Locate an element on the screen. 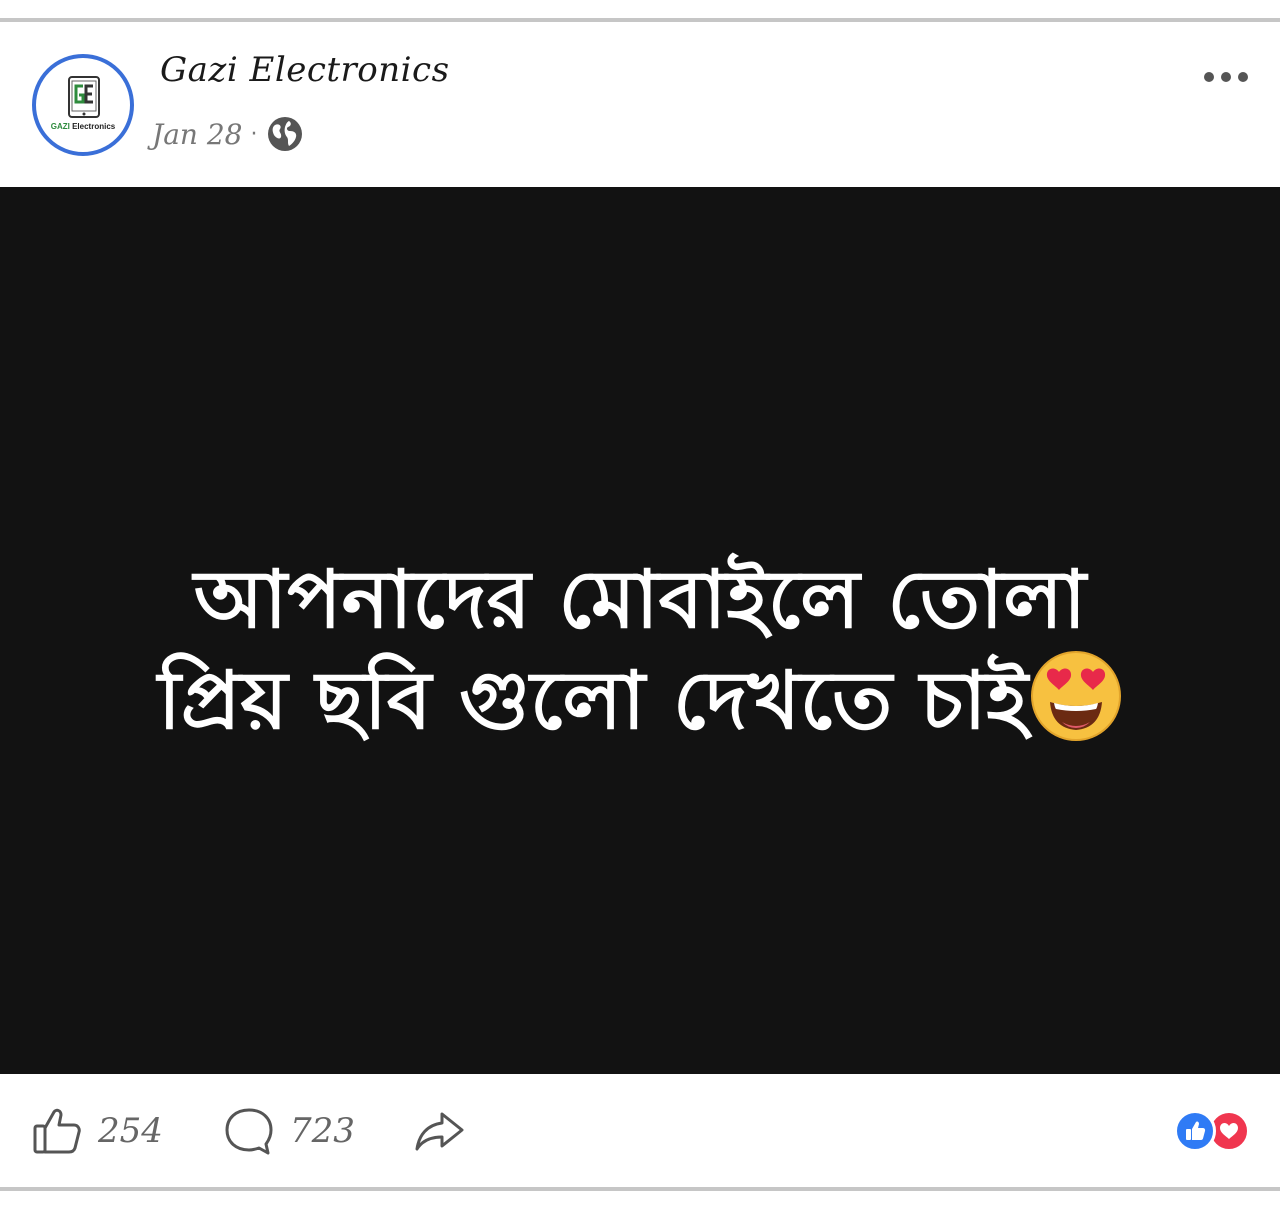 The image size is (1280, 1218). globe-icon is located at coordinates (285, 134).